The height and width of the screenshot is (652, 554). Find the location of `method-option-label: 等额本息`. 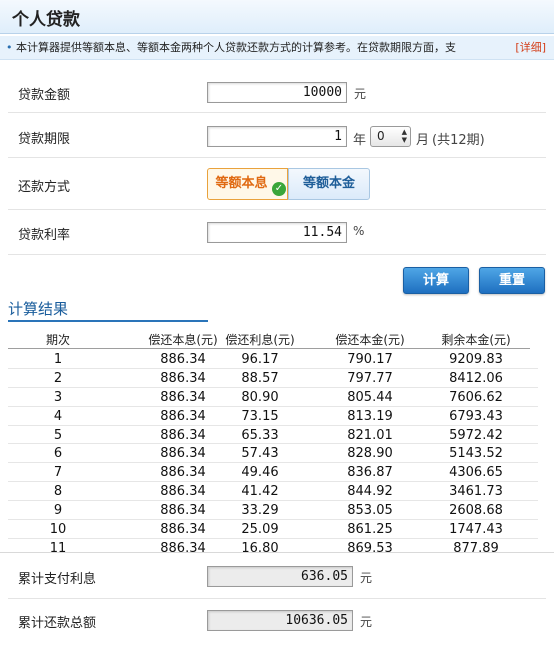

method-option-label: 等额本息 is located at coordinates (241, 183).